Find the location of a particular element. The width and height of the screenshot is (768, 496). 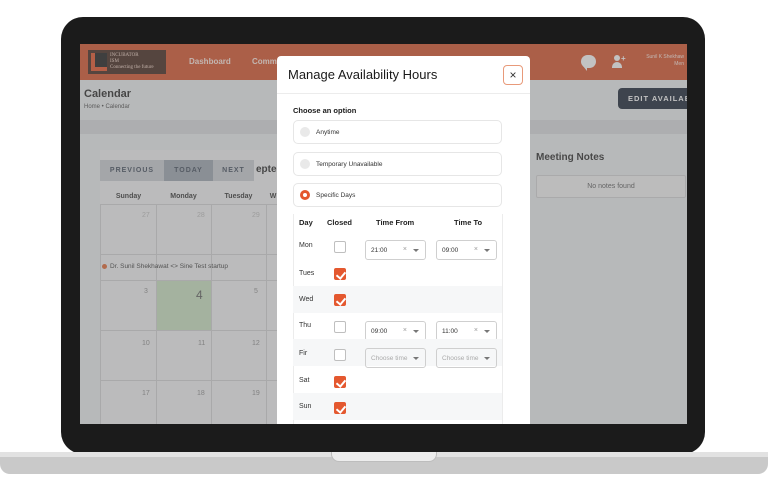

option-label: Anytime is located at coordinates (328, 132).